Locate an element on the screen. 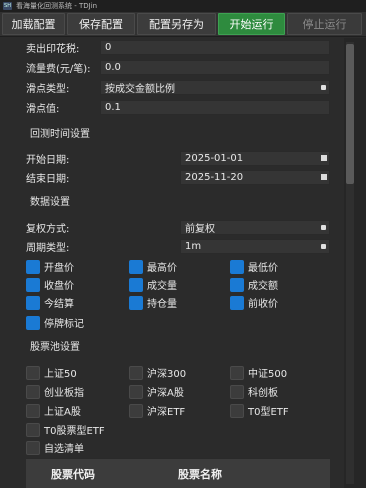 This screenshot has width=366, height=488. slippage-row: 滑点值: is located at coordinates (42, 107).